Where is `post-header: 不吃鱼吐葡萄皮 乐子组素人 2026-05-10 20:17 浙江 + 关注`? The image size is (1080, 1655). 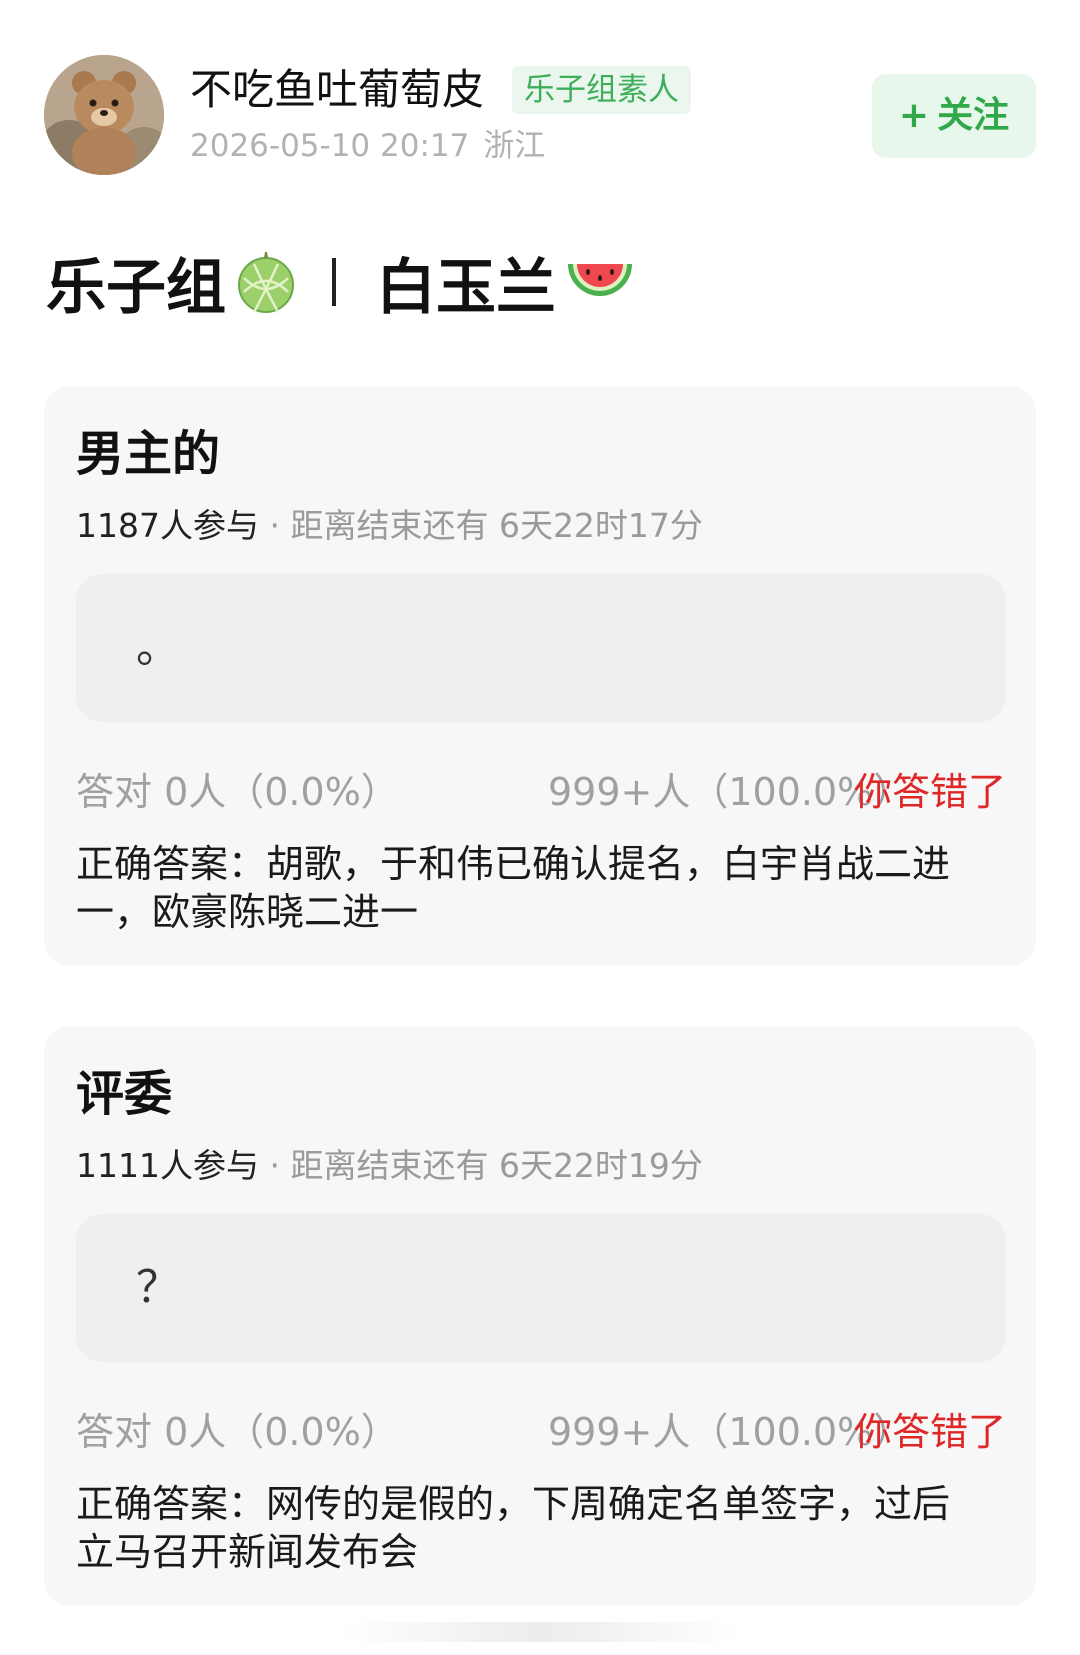
post-header: 不吃鱼吐葡萄皮 乐子组素人 2026-05-10 20:17 浙江 + 关注 is located at coordinates (540, 100).